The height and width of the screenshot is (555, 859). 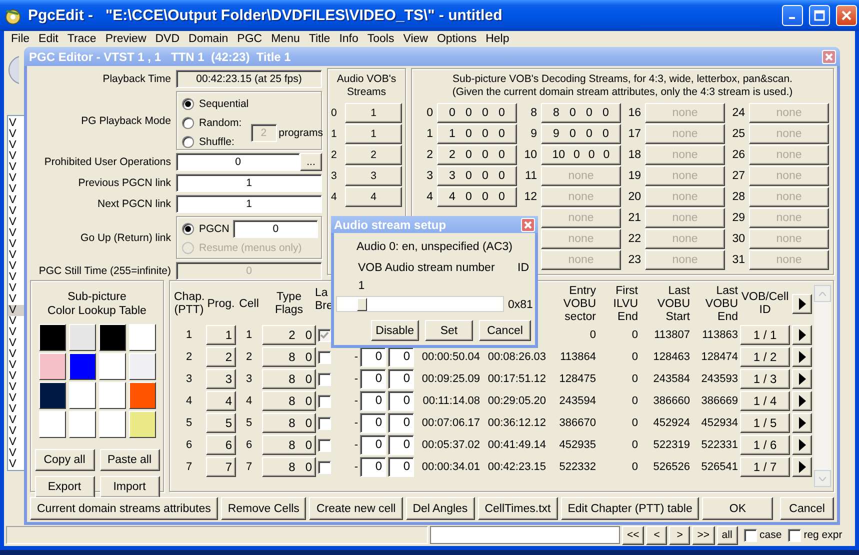 I want to click on audio-stream-button: 1, so click(x=373, y=113).